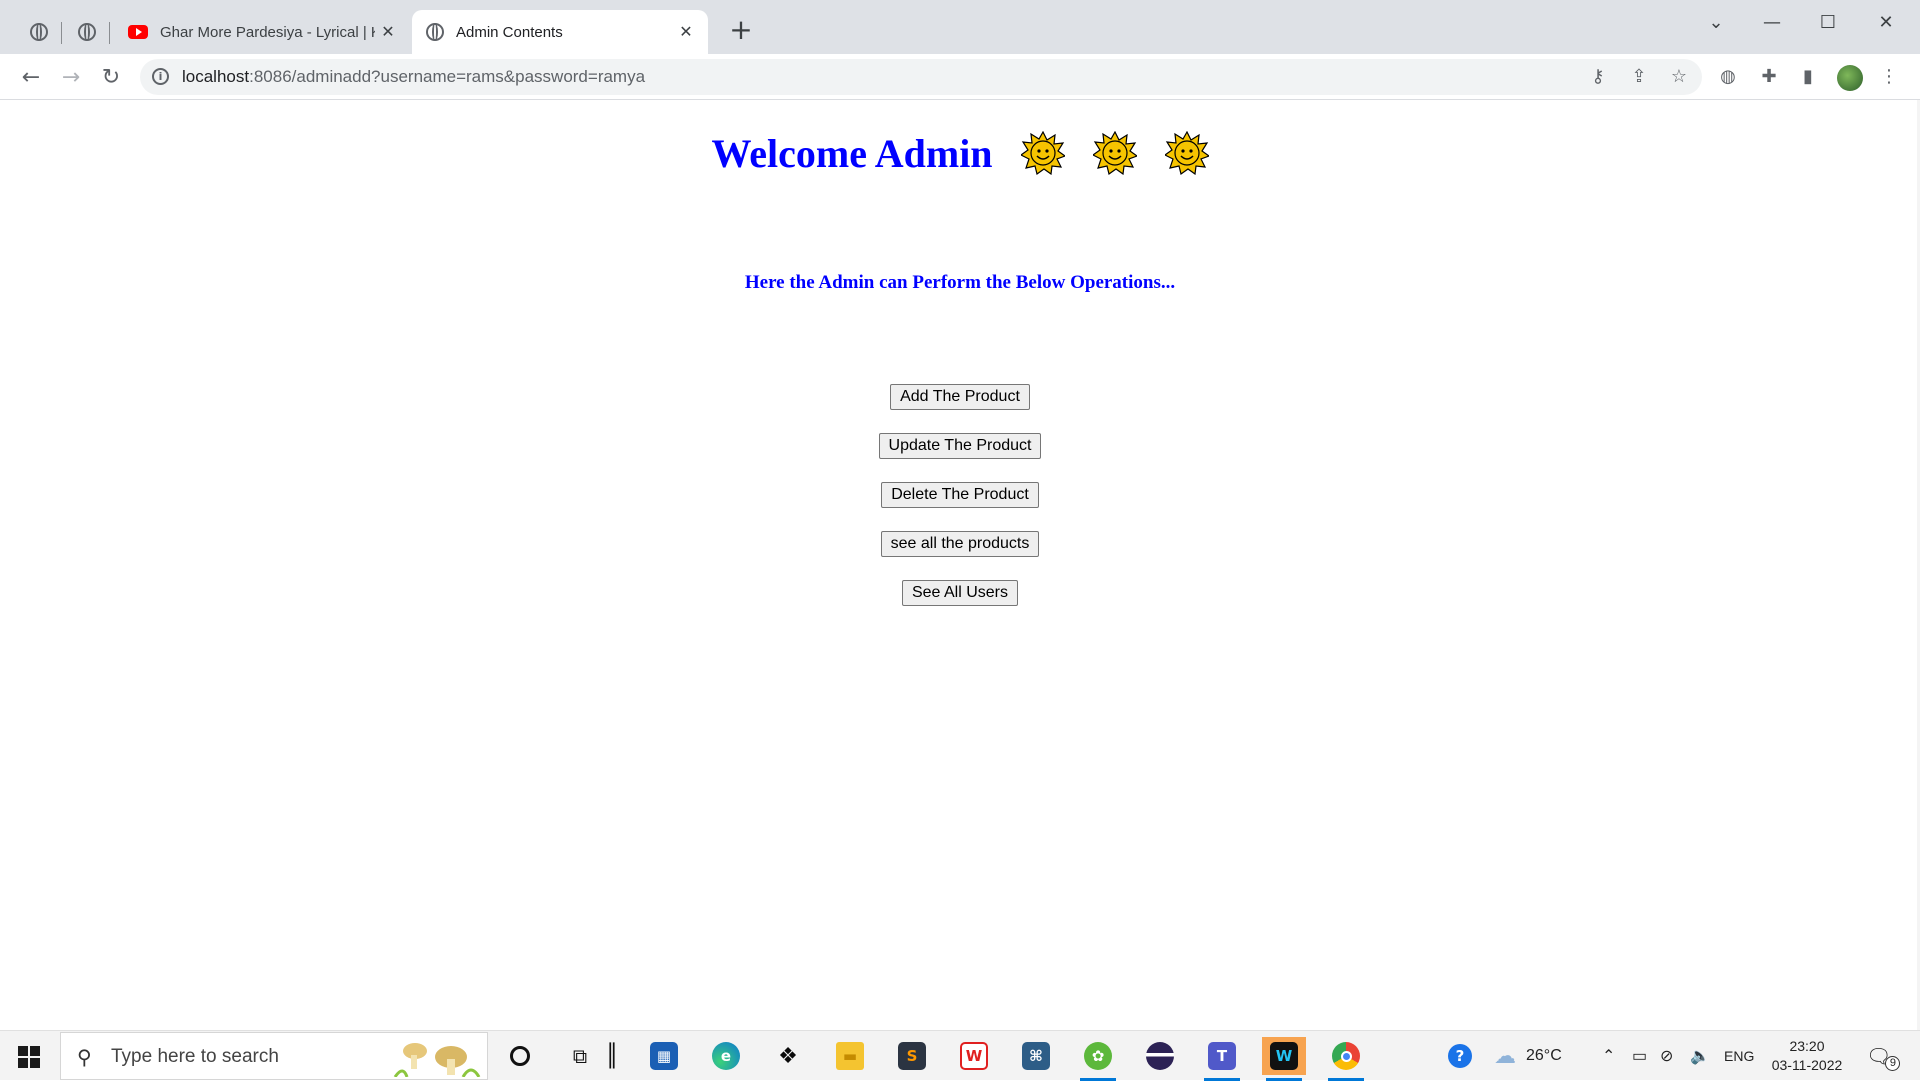  Describe the element at coordinates (852, 153) in the screenshot. I see `welcome-heading: Welcome Admin` at that location.